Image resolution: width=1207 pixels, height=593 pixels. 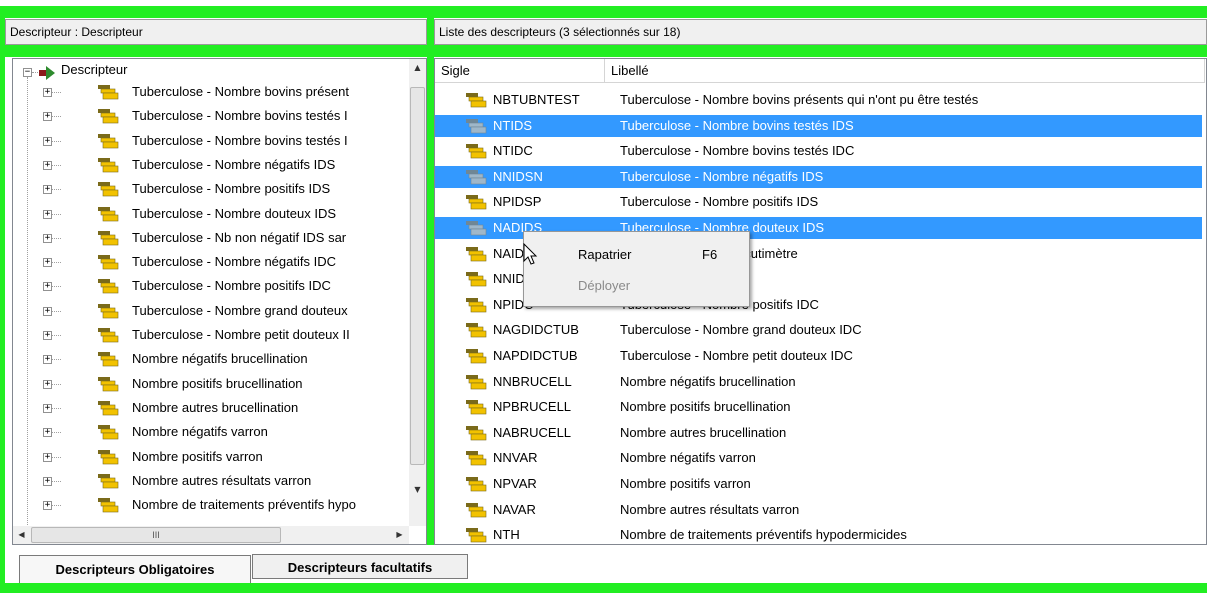 What do you see at coordinates (399, 534) in the screenshot?
I see `scroll-right-button: ▶` at bounding box center [399, 534].